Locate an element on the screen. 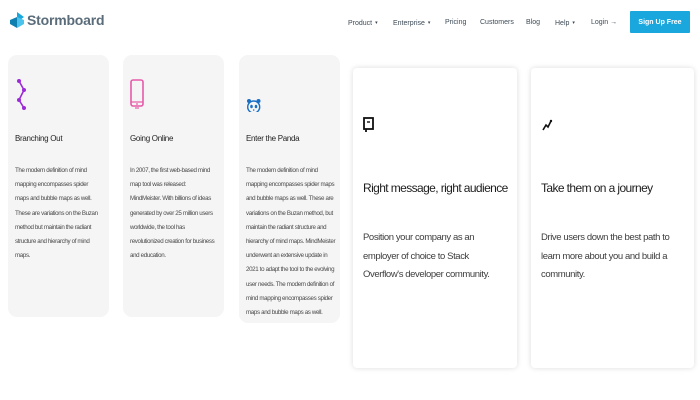  nav-login-label: Login → is located at coordinates (604, 22).